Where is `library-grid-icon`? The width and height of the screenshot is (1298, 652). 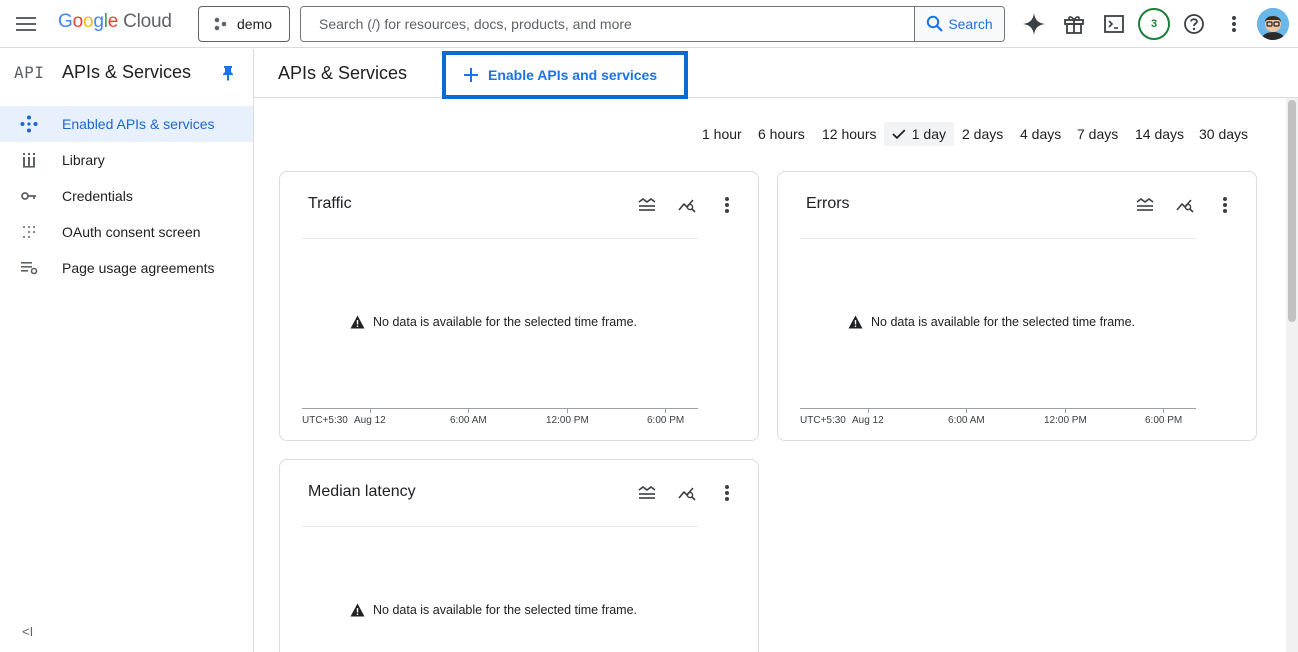 library-grid-icon is located at coordinates (29, 160).